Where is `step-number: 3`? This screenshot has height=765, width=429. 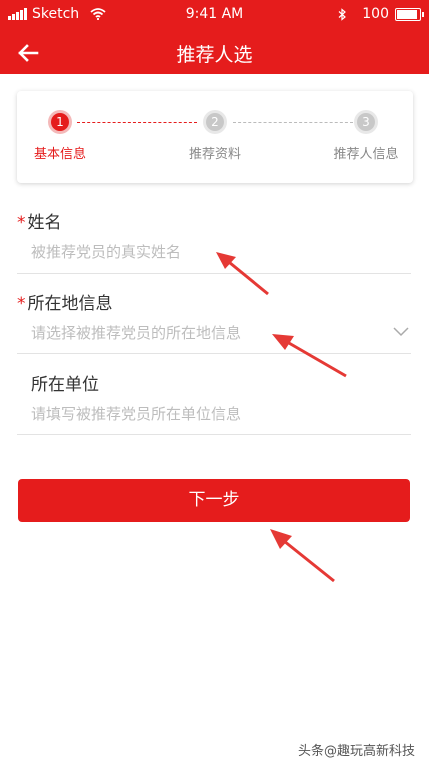
step-number: 3 is located at coordinates (366, 122).